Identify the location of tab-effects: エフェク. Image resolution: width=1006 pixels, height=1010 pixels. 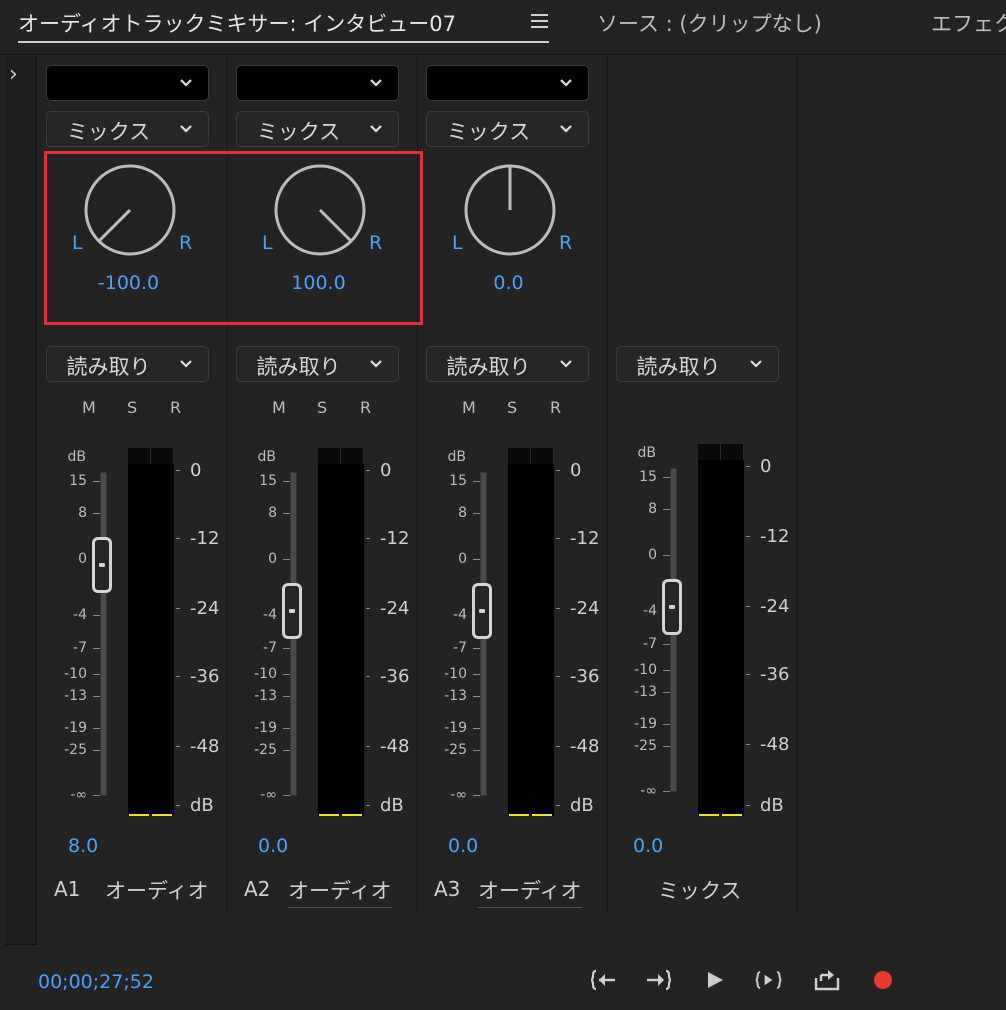
(968, 23).